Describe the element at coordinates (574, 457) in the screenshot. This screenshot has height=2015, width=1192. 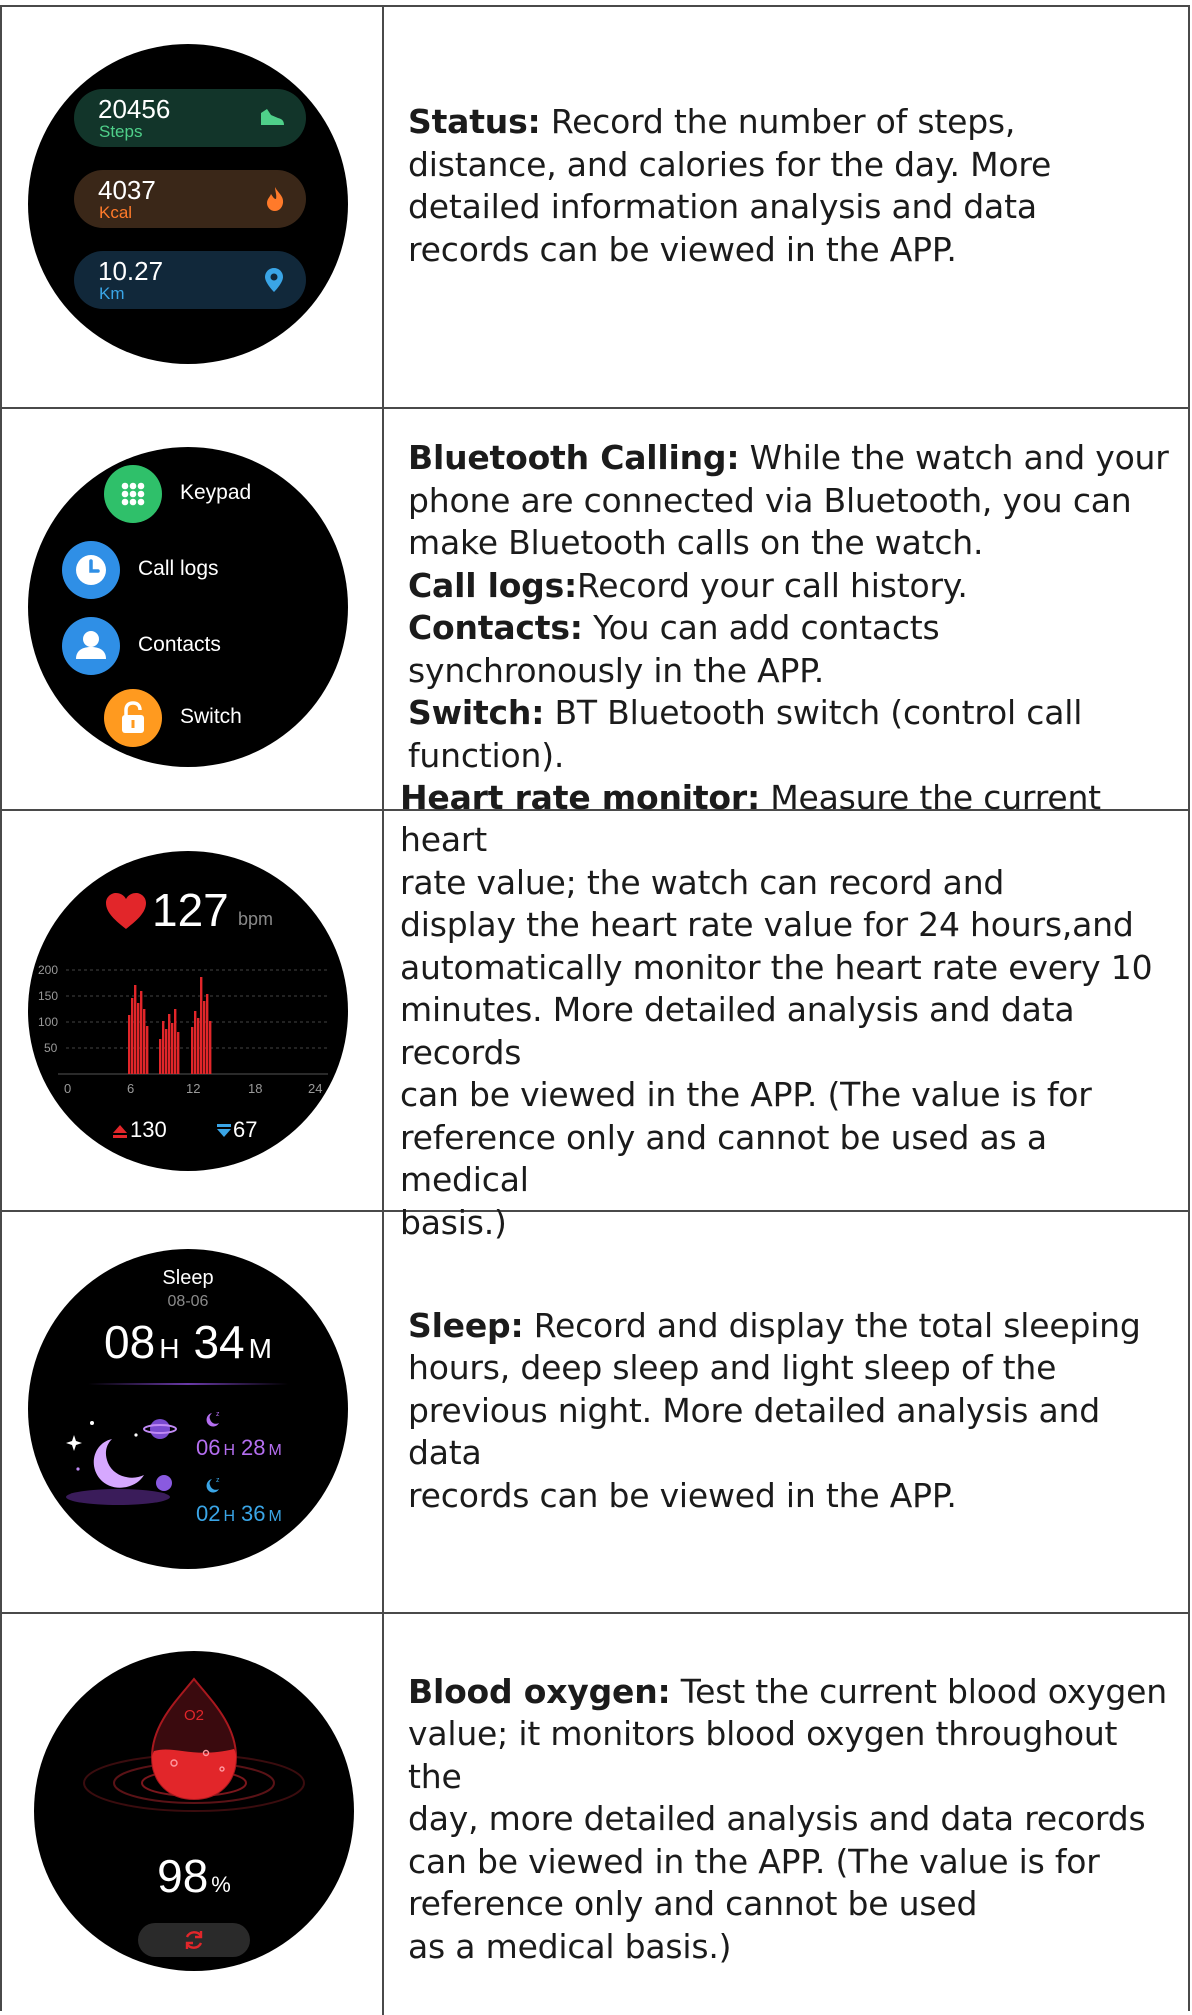
I see `bluetooth-title: Bluetooth Calling:` at that location.